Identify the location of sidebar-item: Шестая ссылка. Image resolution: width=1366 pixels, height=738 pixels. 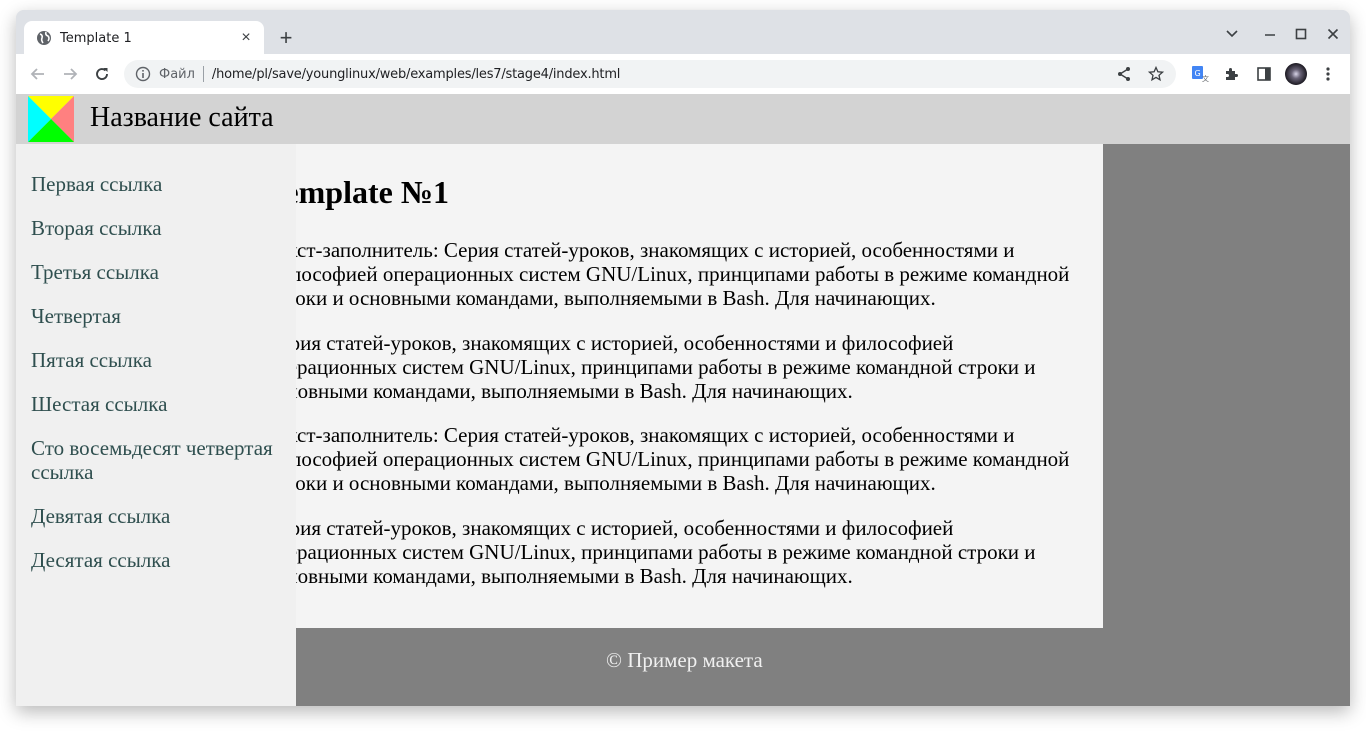
(161, 404).